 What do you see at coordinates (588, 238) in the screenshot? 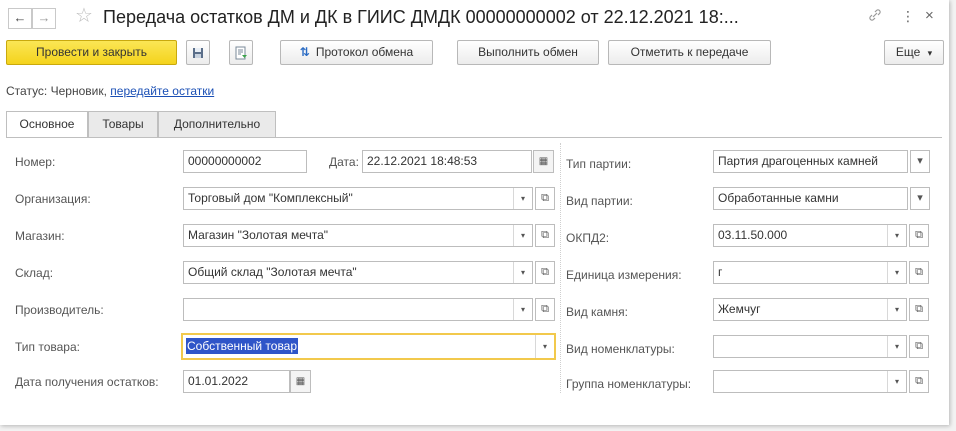
I see `okpd2-label: ОКПД2:` at bounding box center [588, 238].